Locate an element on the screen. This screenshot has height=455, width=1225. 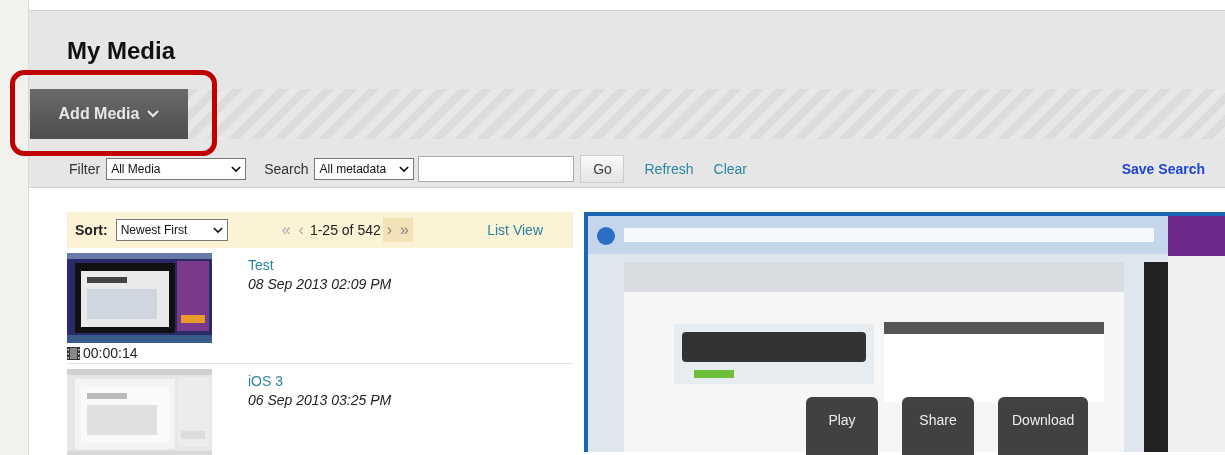
film-icon is located at coordinates (73, 353).